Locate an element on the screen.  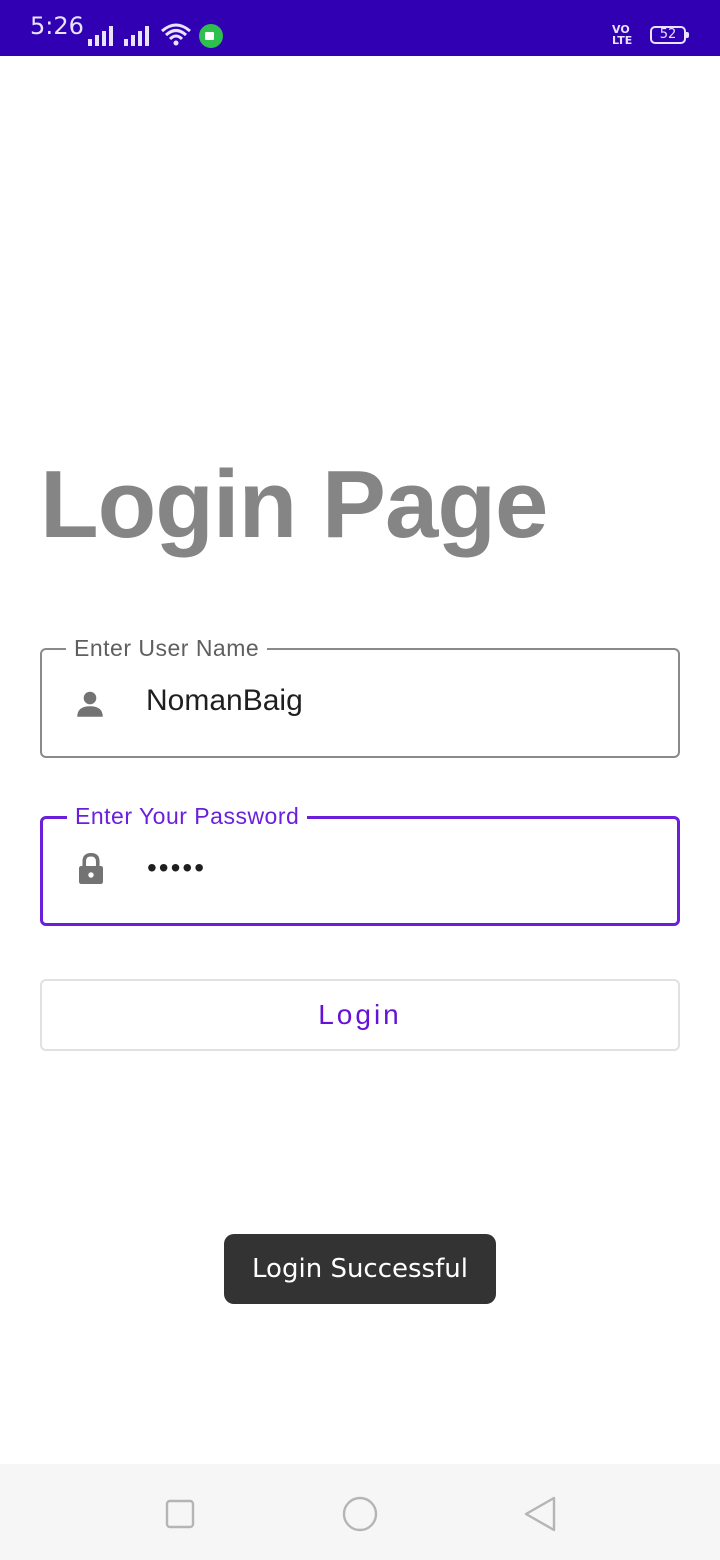
lock-icon is located at coordinates (91, 868).